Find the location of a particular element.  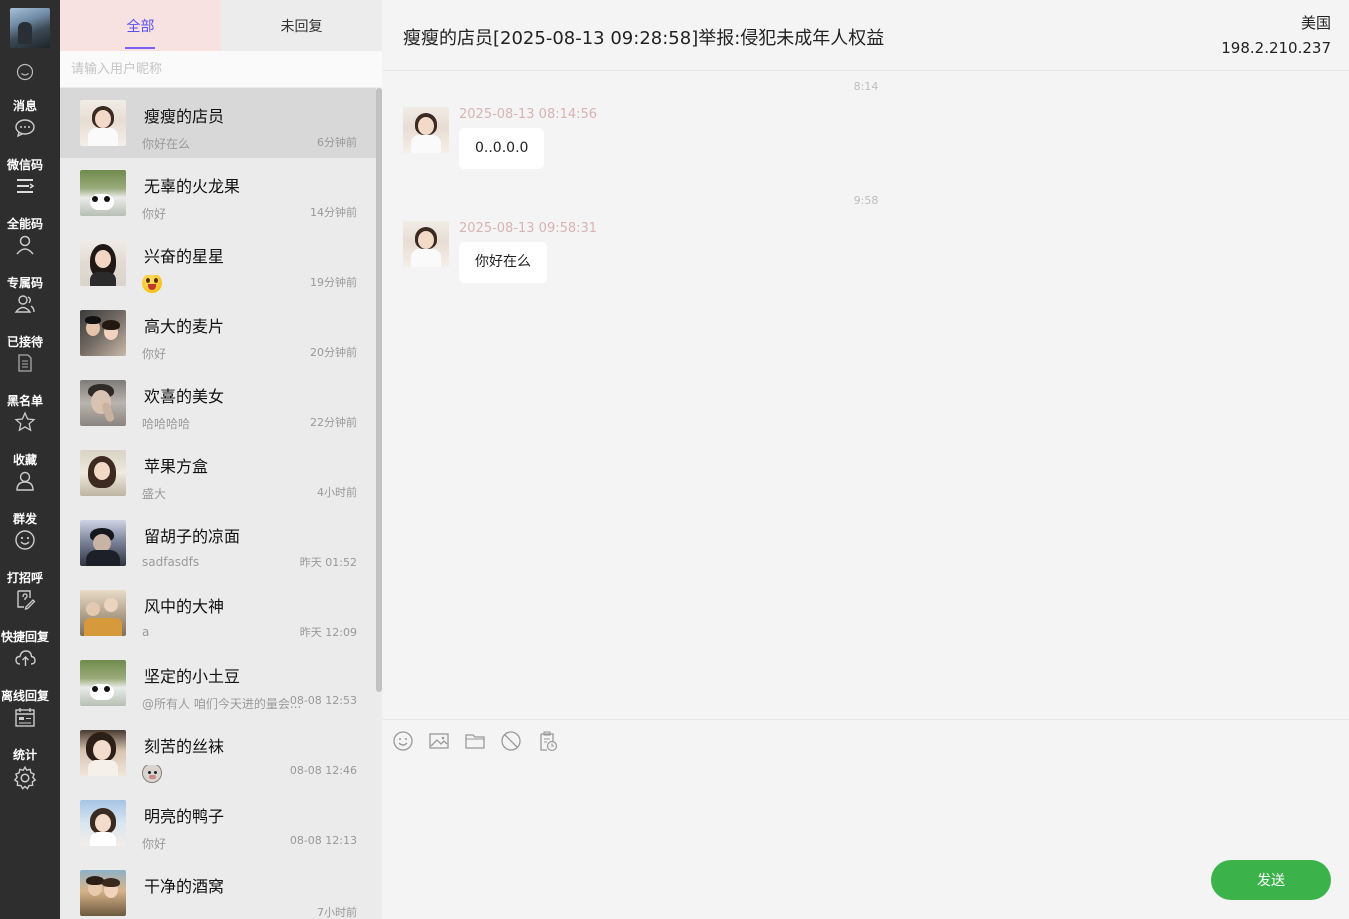

bear-emoji is located at coordinates (152, 774).